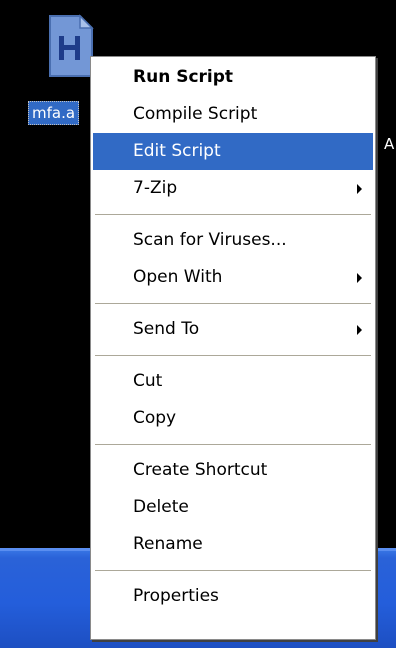 Image resolution: width=396 pixels, height=648 pixels. What do you see at coordinates (233, 188) in the screenshot?
I see `menu-item-7zip: 7-Zip` at bounding box center [233, 188].